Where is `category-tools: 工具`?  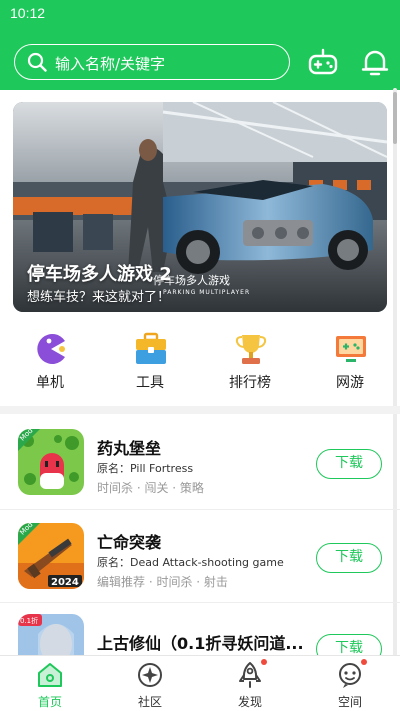 category-tools: 工具 is located at coordinates (150, 361).